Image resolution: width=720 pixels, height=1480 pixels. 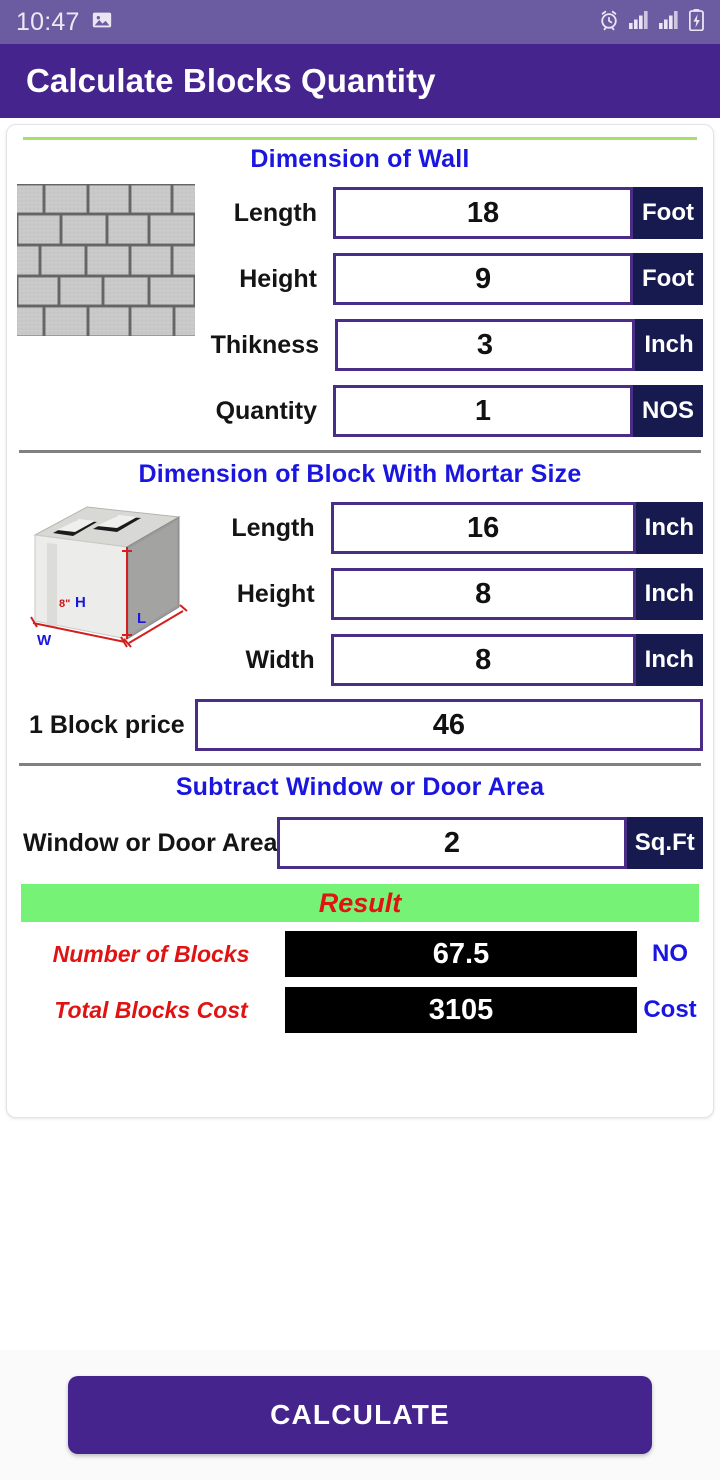 I want to click on wall-thickness-label: Thikness, so click(x=264, y=344).